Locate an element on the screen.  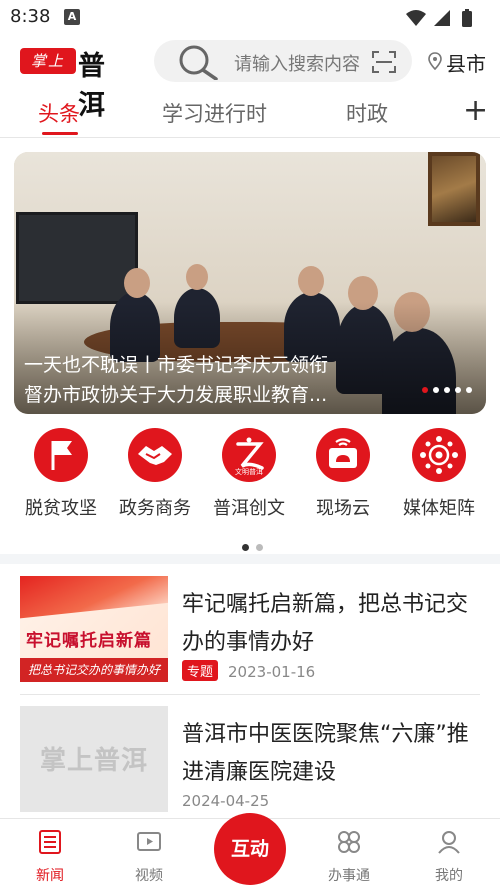
status-bar: 8:38 A is located at coordinates (250, 18).